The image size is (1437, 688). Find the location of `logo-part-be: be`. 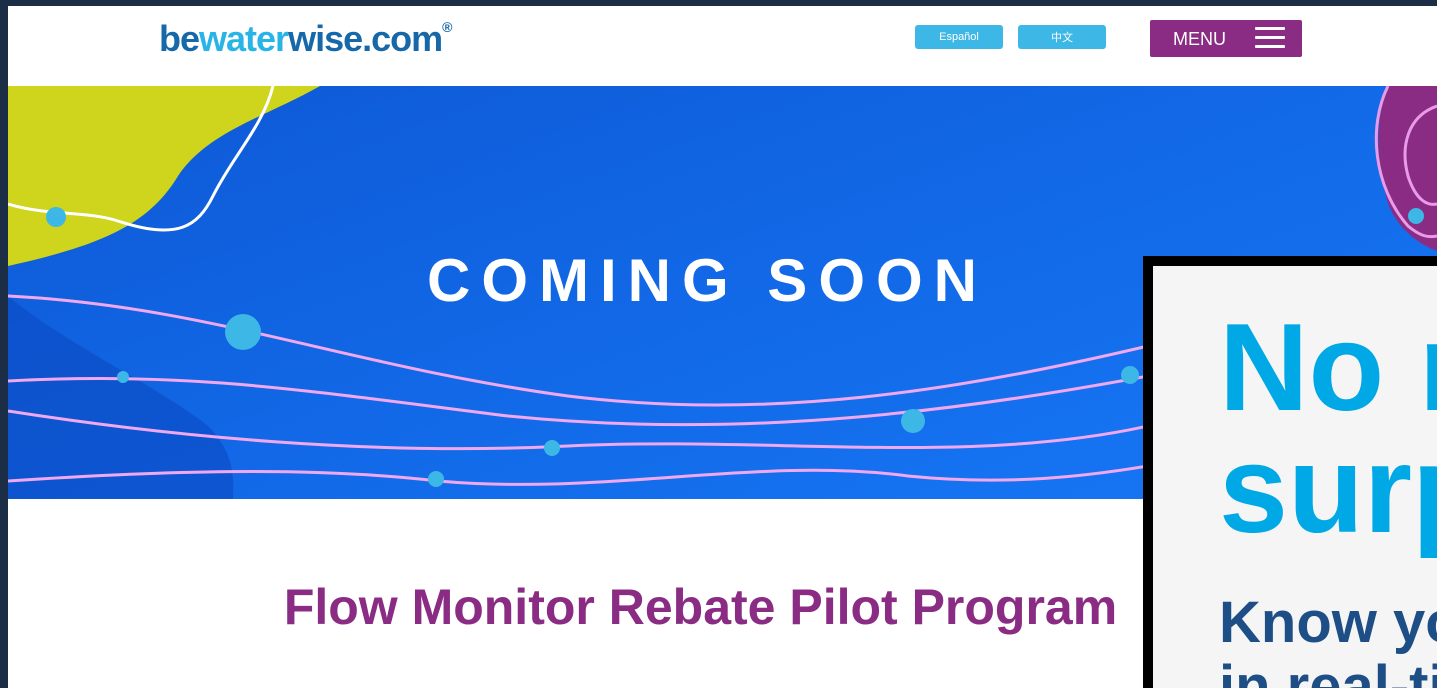

logo-part-be: be is located at coordinates (179, 38).